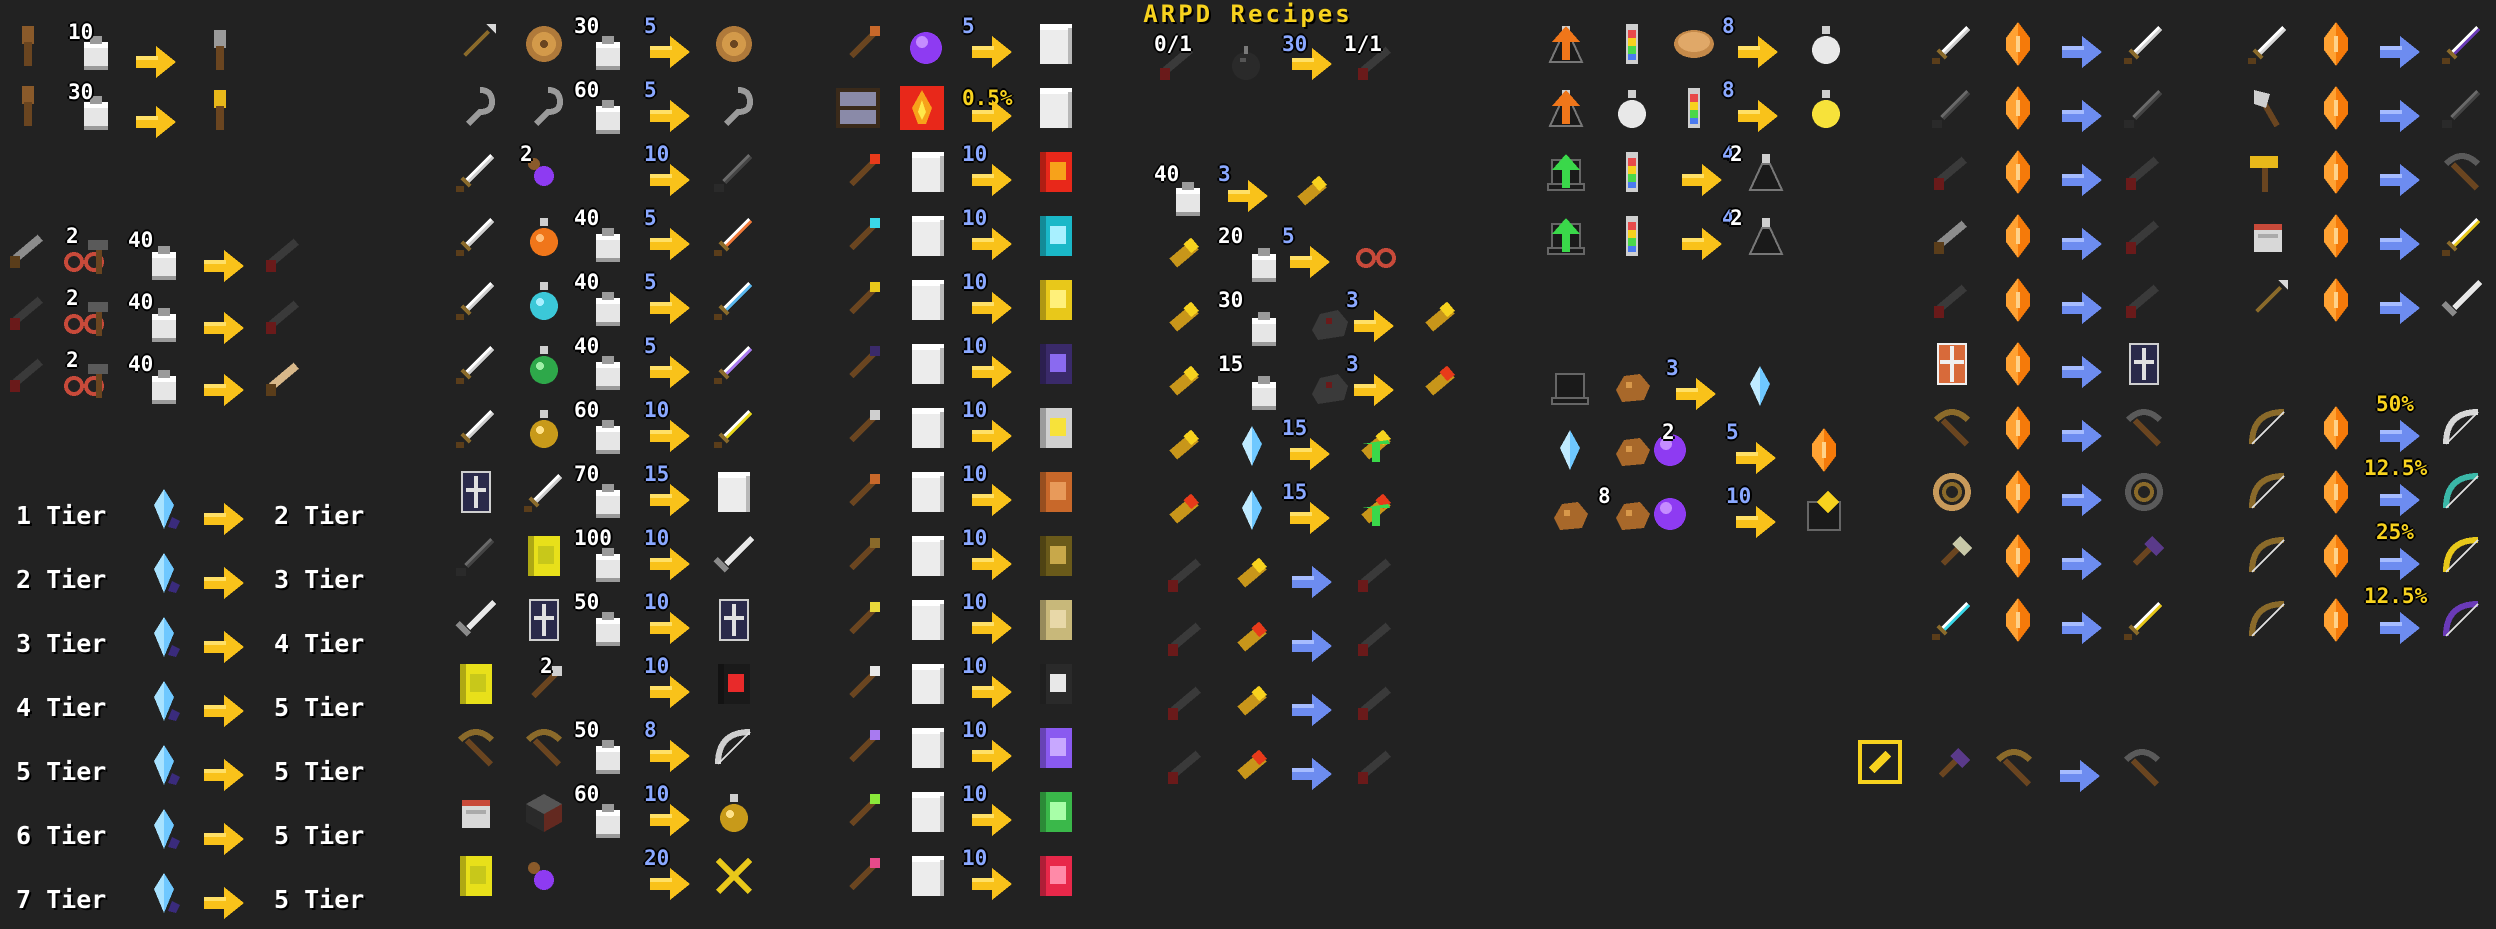 The height and width of the screenshot is (929, 2496). I want to click on big-sword-icon, so click(476, 620).